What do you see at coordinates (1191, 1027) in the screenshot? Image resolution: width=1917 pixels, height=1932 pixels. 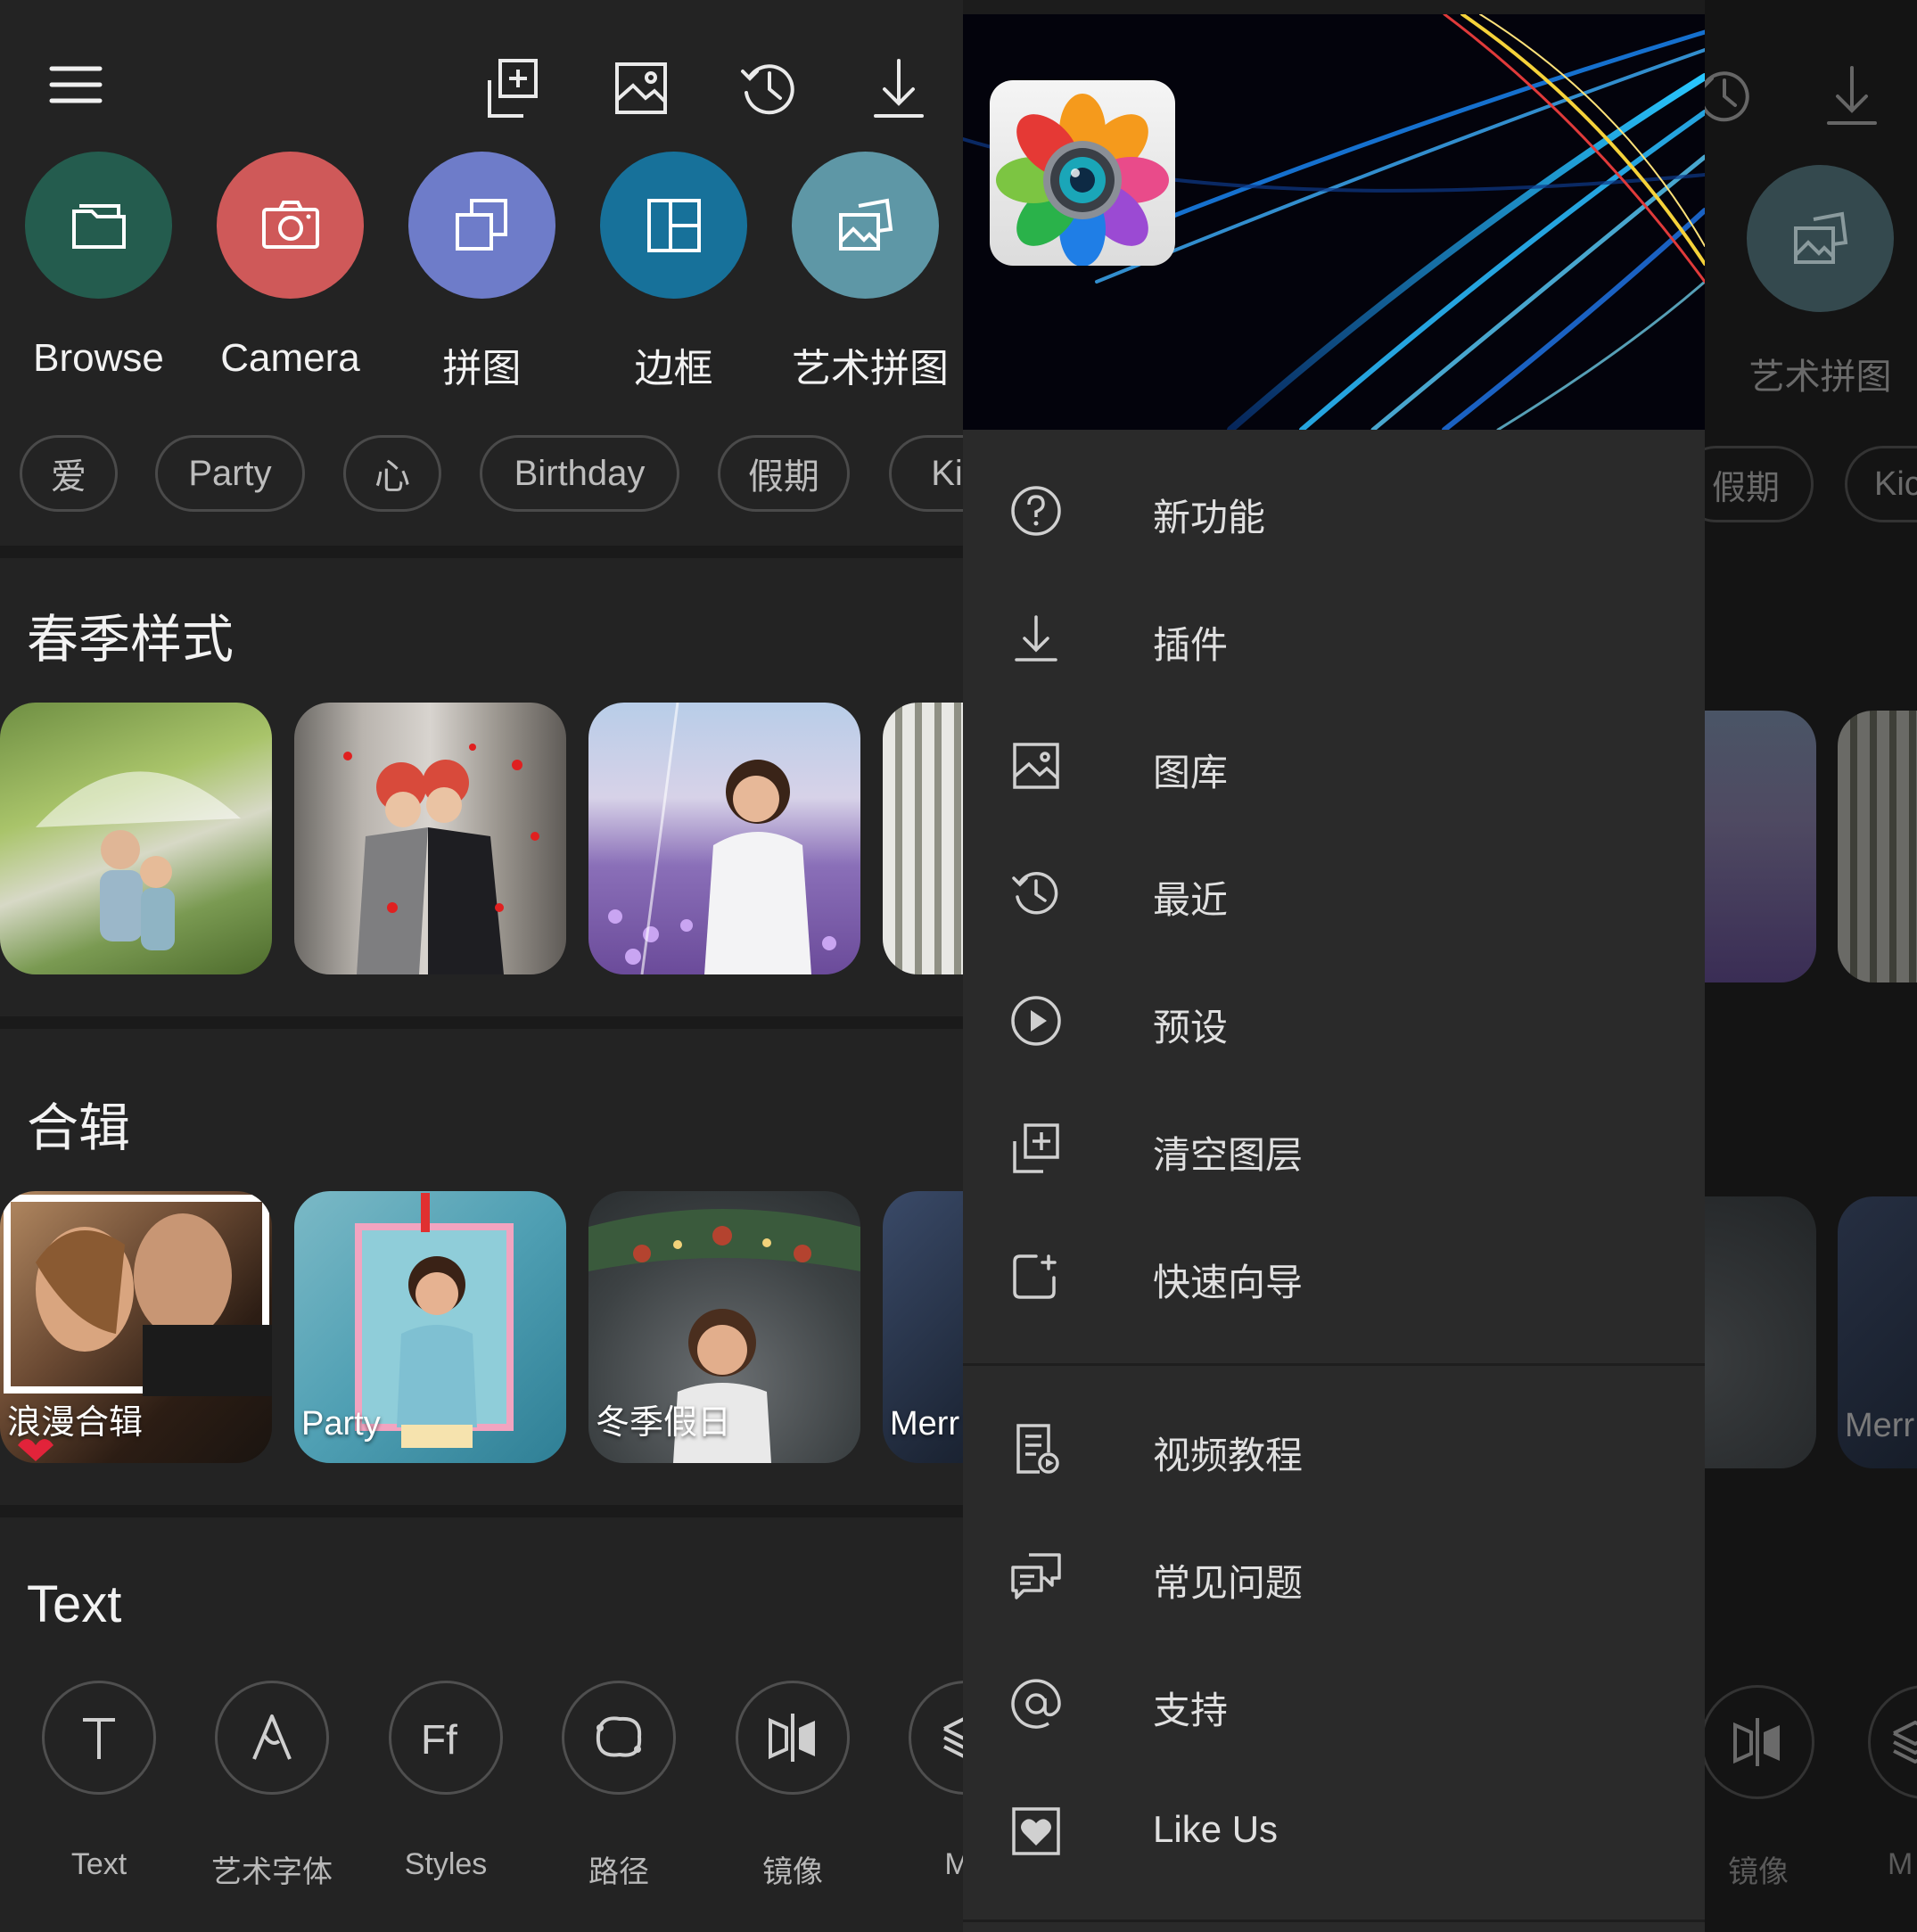 I see `menu-item-label: 预设` at bounding box center [1191, 1027].